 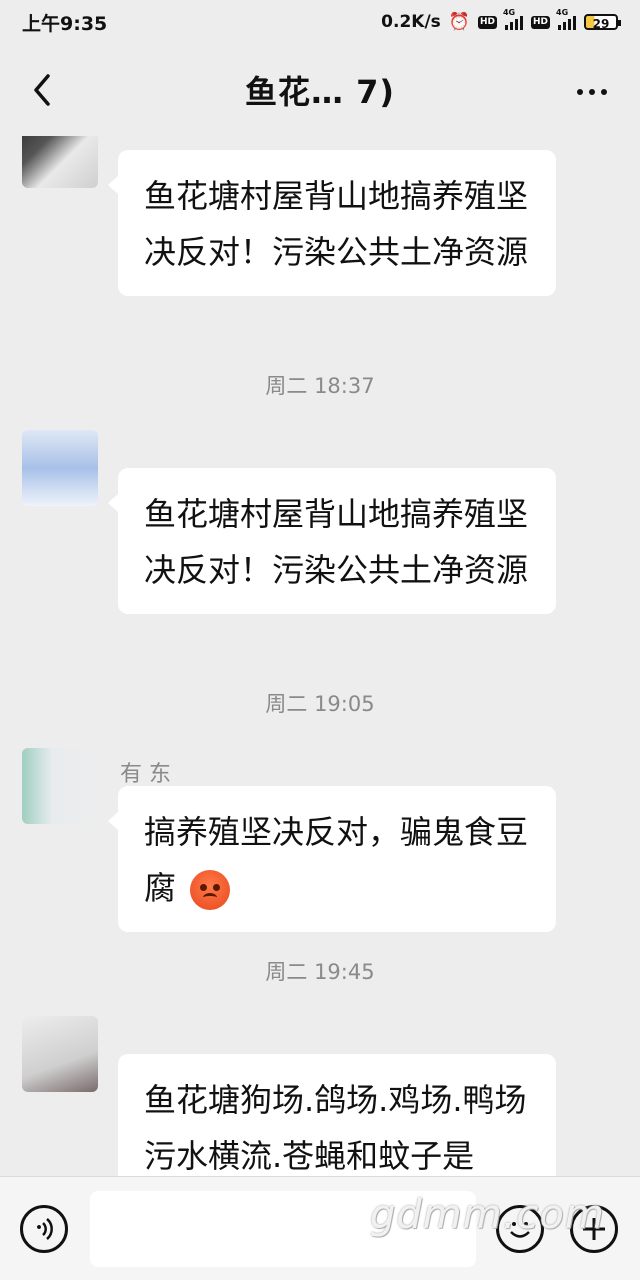 I want to click on message-bubble: 搞养殖坚决反对，骗鬼食豆腐, so click(x=332, y=859).